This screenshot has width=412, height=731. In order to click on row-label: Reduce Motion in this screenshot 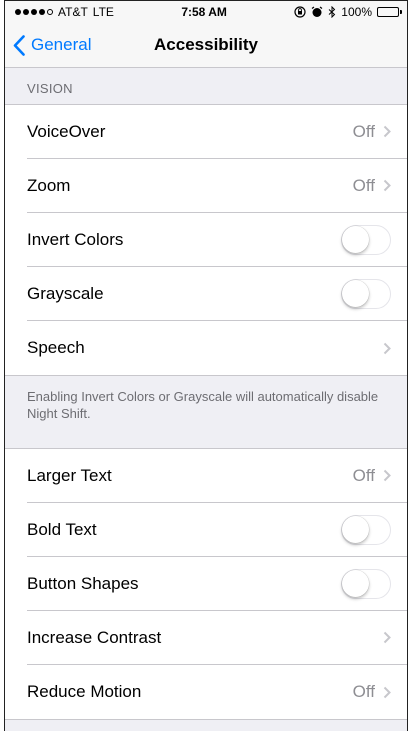, I will do `click(84, 691)`.